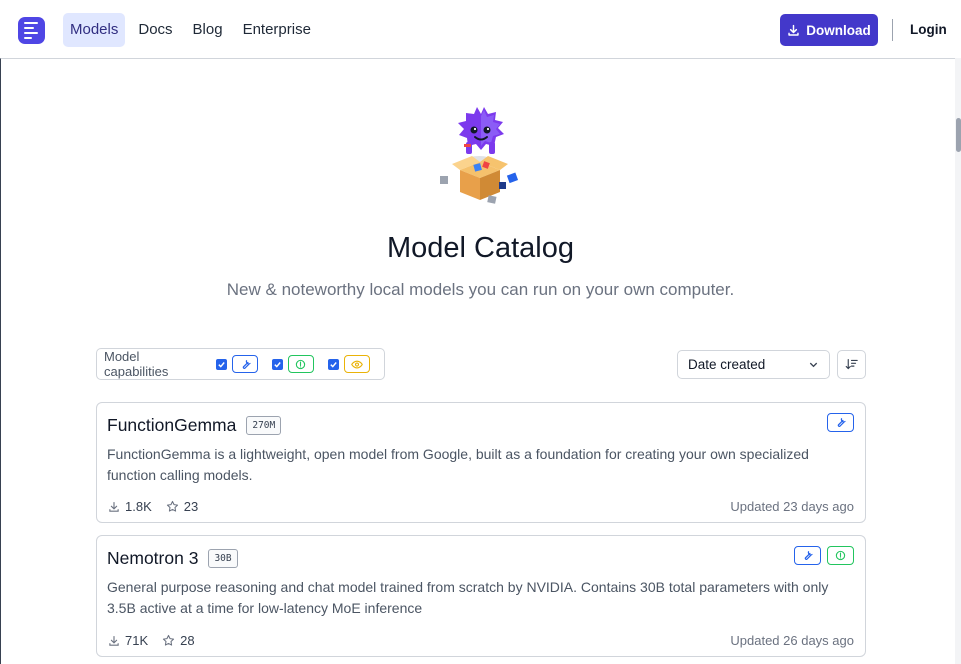 The image size is (961, 664). I want to click on scrollbar-thumb, so click(958, 135).